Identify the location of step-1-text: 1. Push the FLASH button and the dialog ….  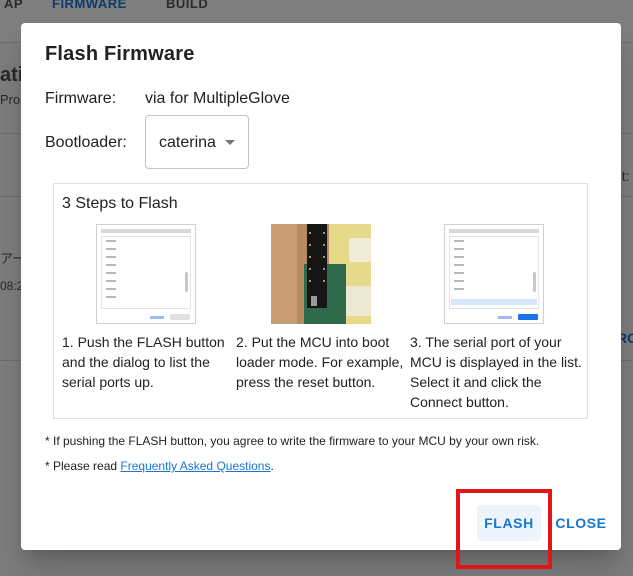
(143, 362).